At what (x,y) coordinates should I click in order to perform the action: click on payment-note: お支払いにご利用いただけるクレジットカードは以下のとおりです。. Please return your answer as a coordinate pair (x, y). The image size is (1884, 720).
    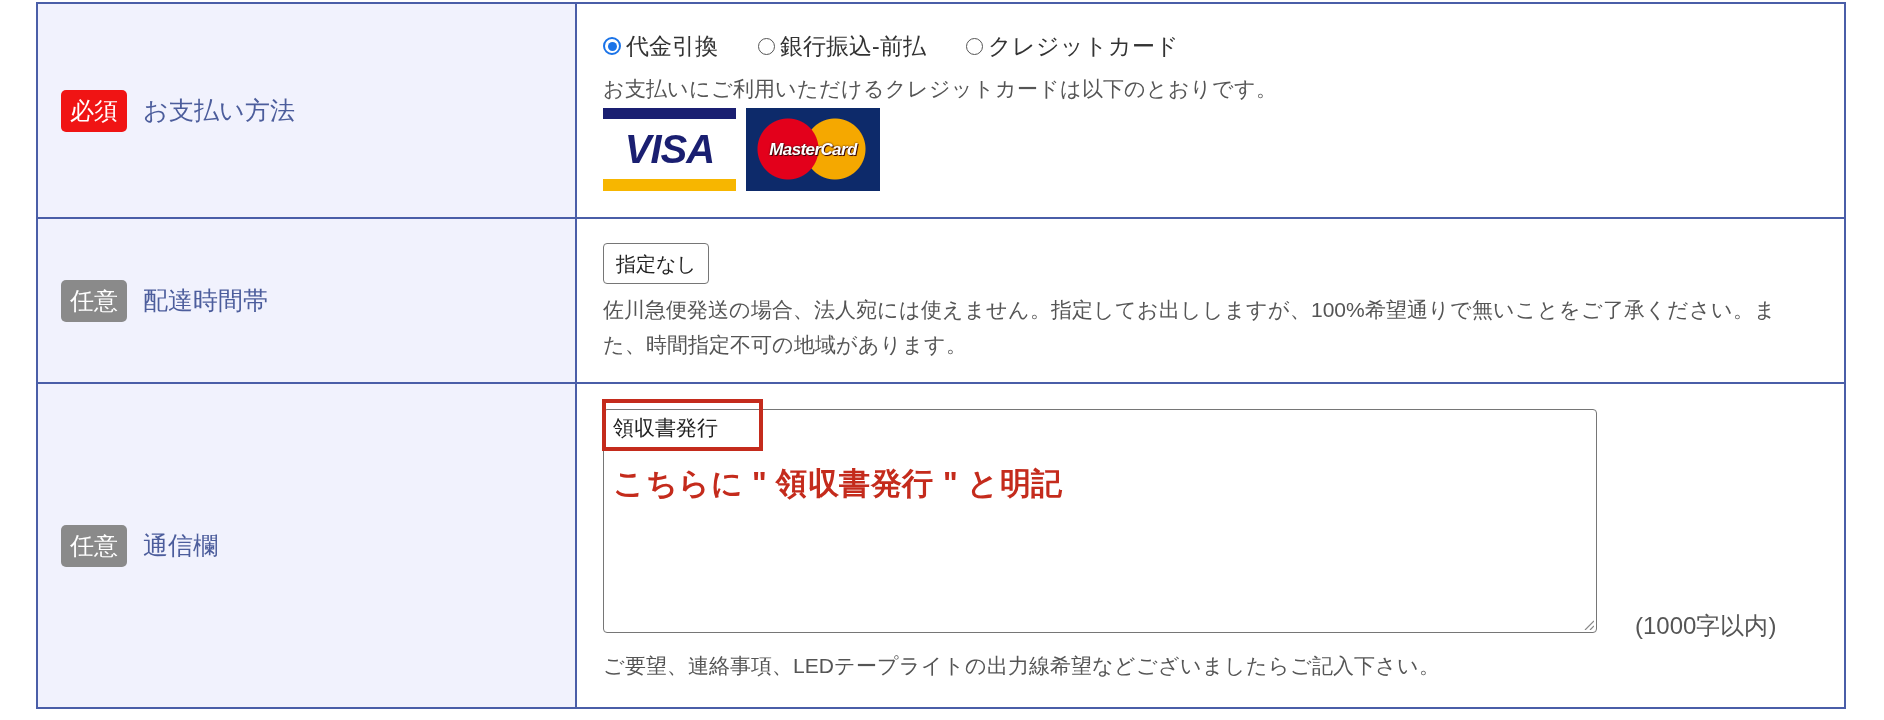
    Looking at the image, I should click on (940, 89).